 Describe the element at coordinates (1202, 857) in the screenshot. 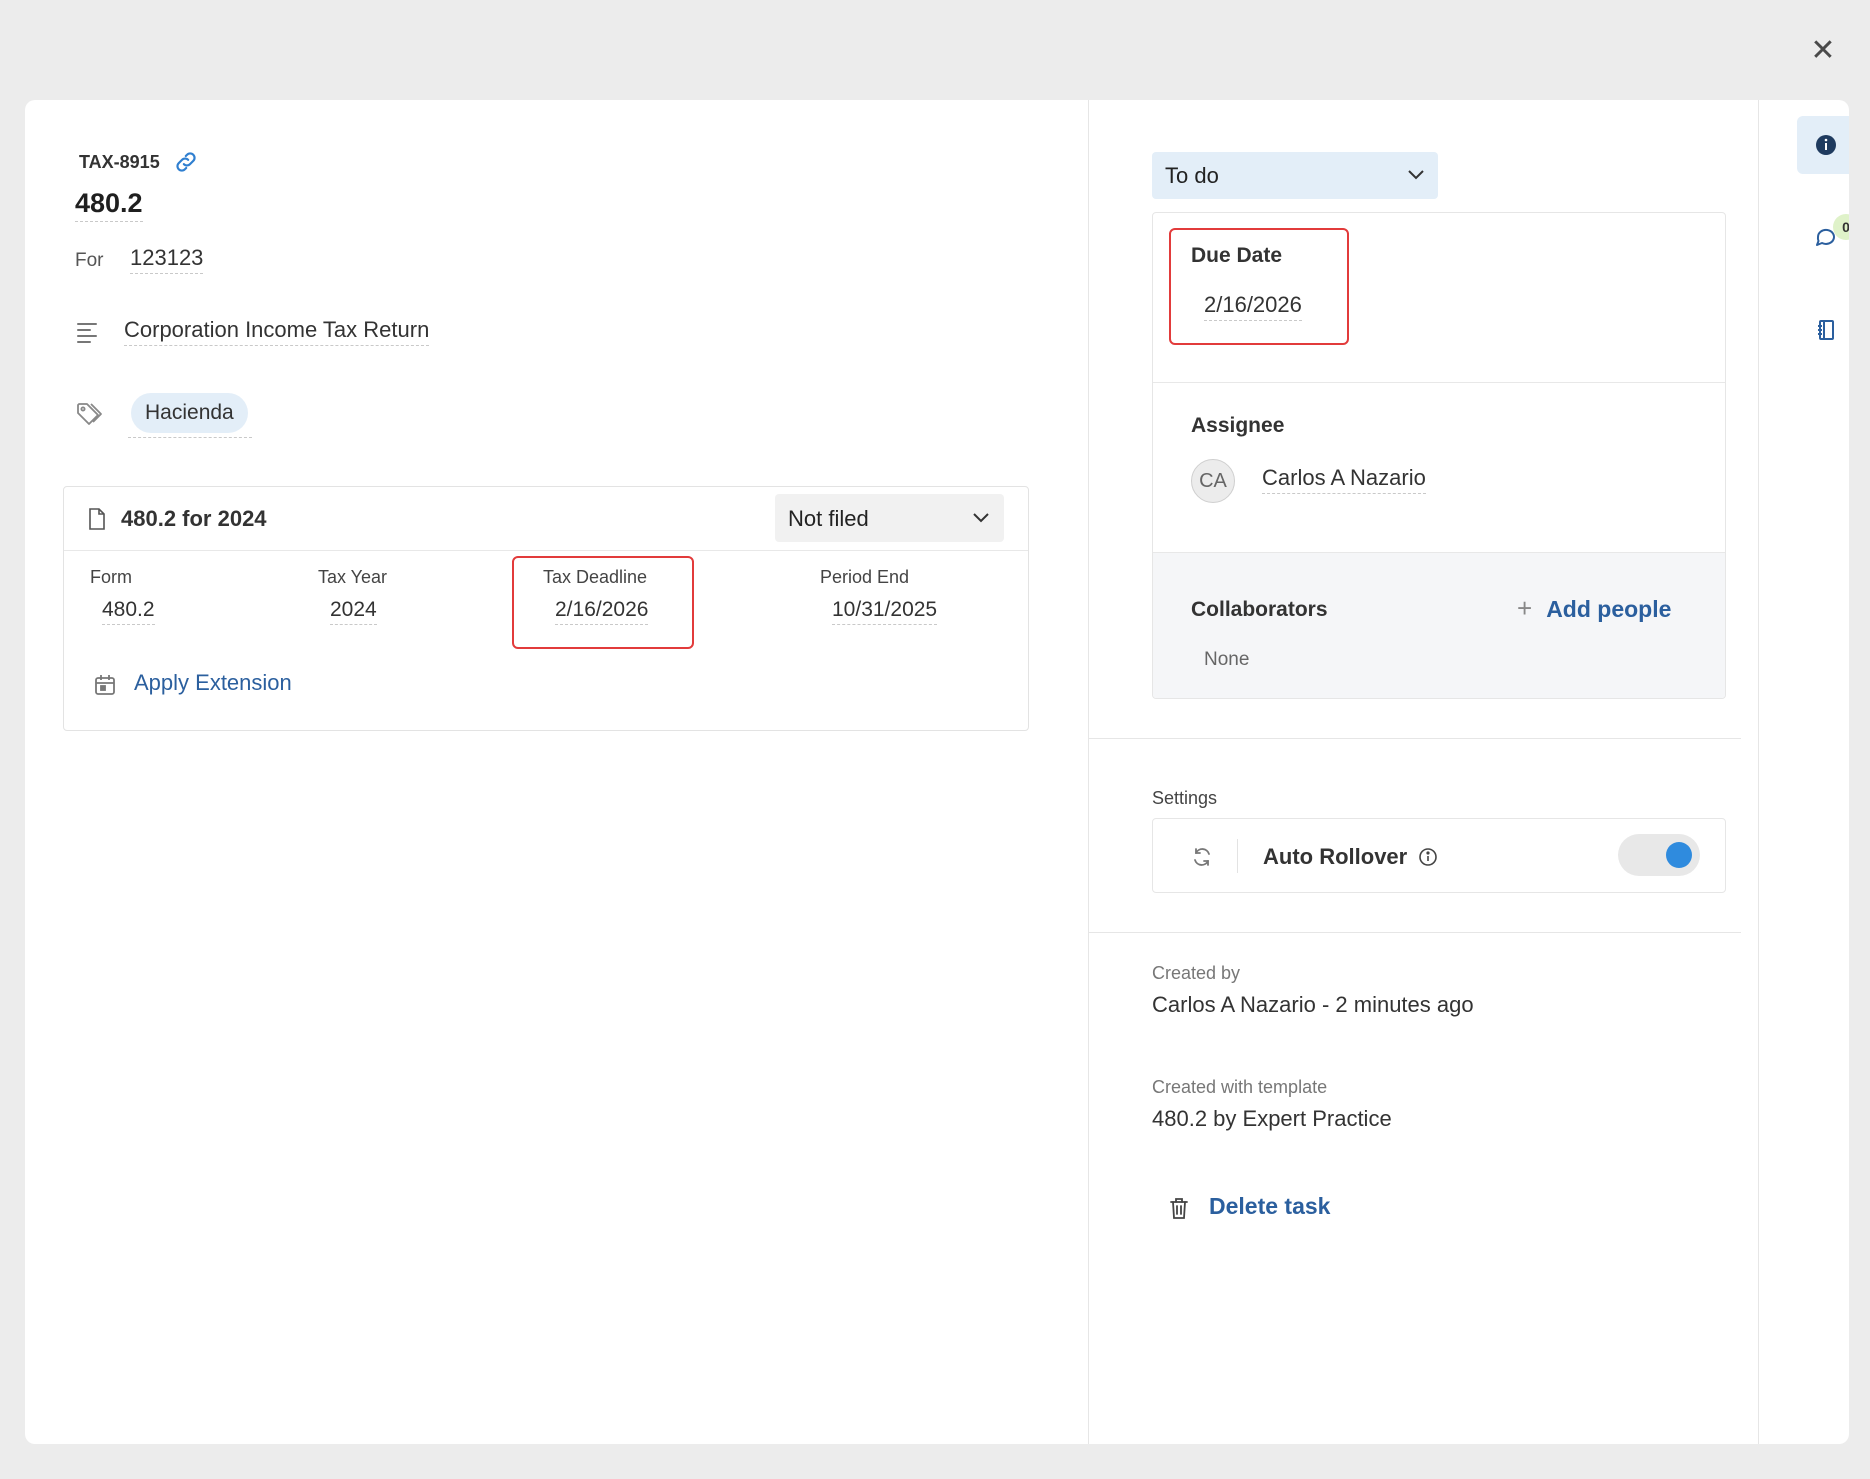

I see `refresh-icon` at that location.